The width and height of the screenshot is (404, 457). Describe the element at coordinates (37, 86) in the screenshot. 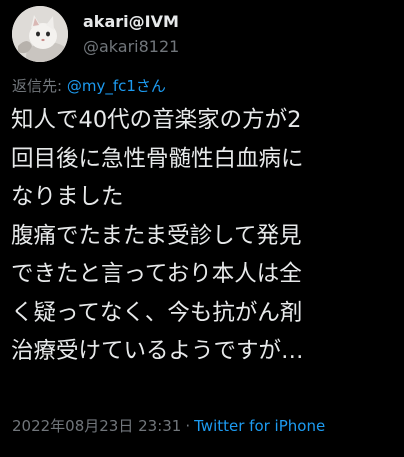

I see `reply-prefix: 返信先:` at that location.